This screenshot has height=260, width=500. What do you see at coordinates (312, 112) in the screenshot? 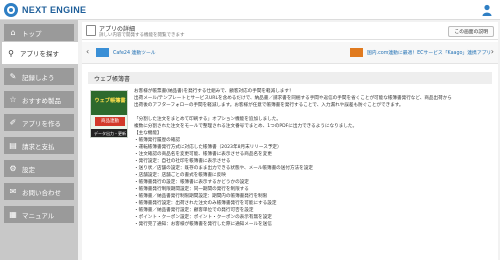
I see `description-line` at bounding box center [312, 112].